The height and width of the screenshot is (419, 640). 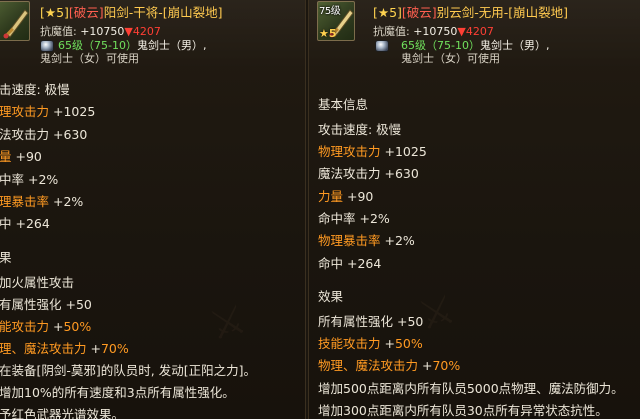 I want to click on item-title: 别云剑-无用-[崩山裂地], so click(x=502, y=12).